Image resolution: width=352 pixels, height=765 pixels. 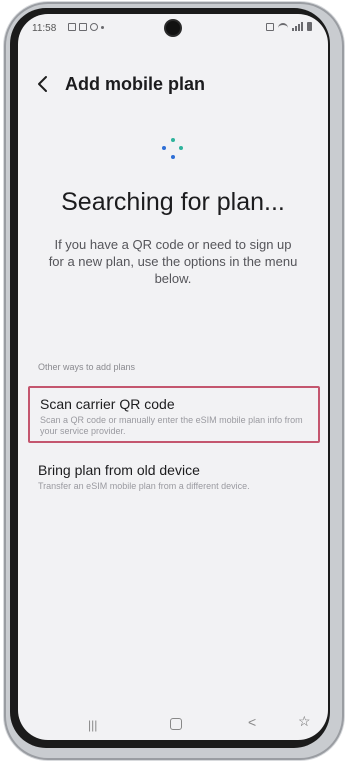 What do you see at coordinates (252, 722) in the screenshot?
I see `back-icon: <` at bounding box center [252, 722].